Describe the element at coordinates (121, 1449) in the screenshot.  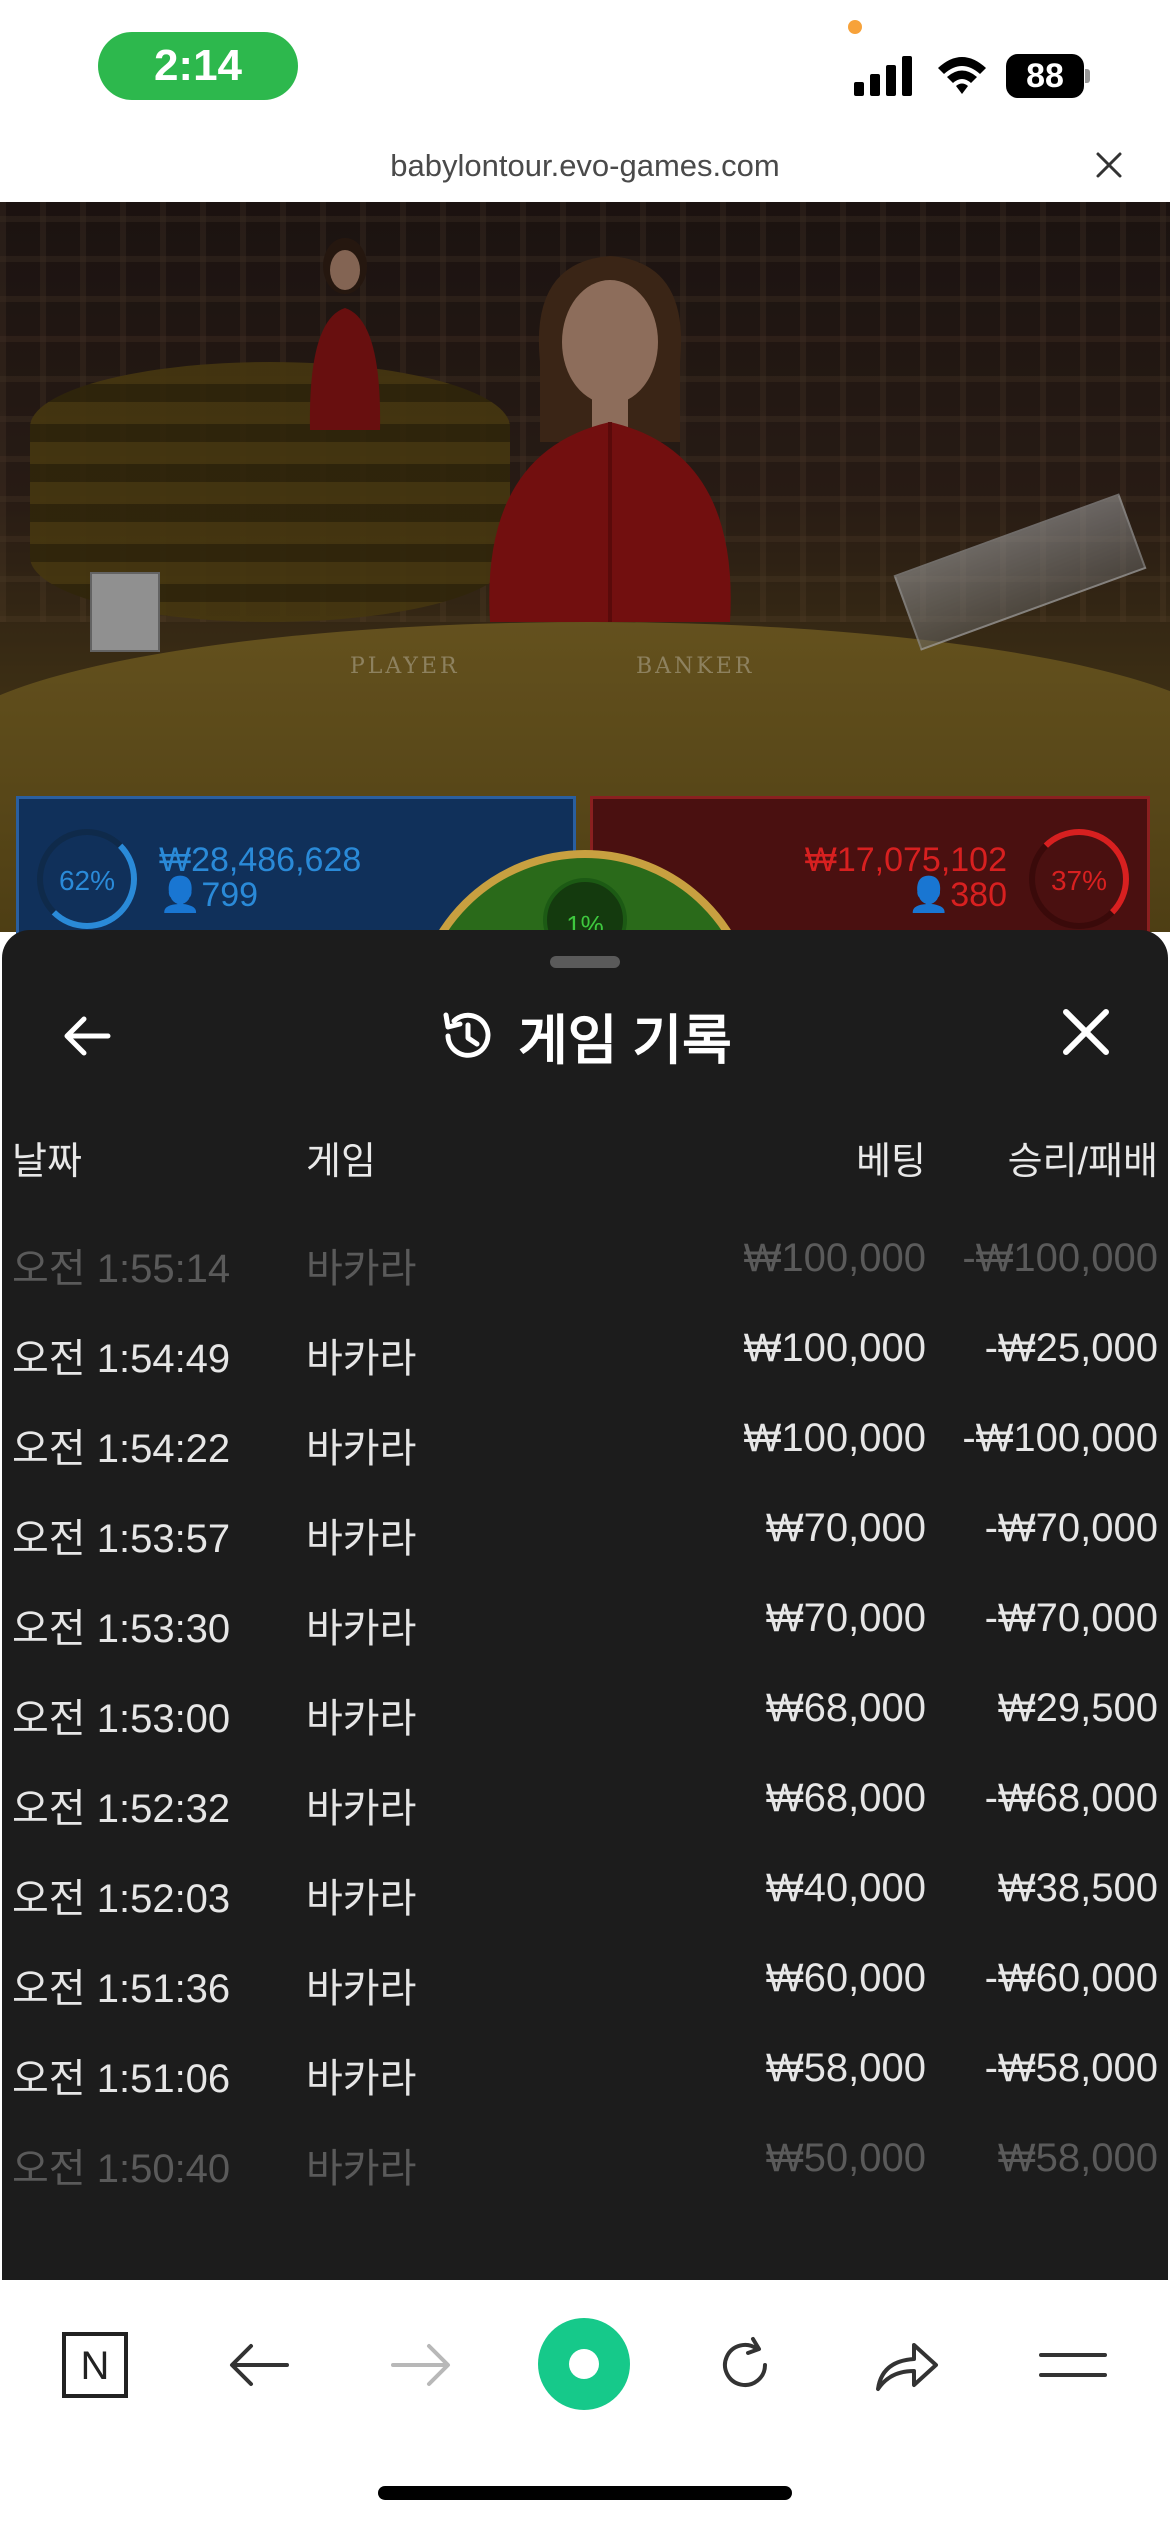
I see `row-date: 오전 1:54:22` at that location.